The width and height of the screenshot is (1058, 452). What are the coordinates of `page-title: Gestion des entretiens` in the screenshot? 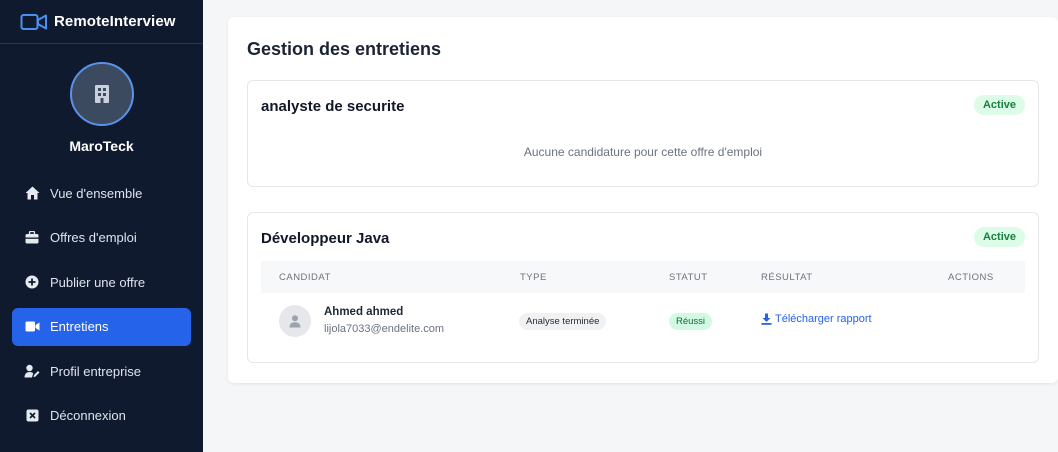 It's located at (344, 49).